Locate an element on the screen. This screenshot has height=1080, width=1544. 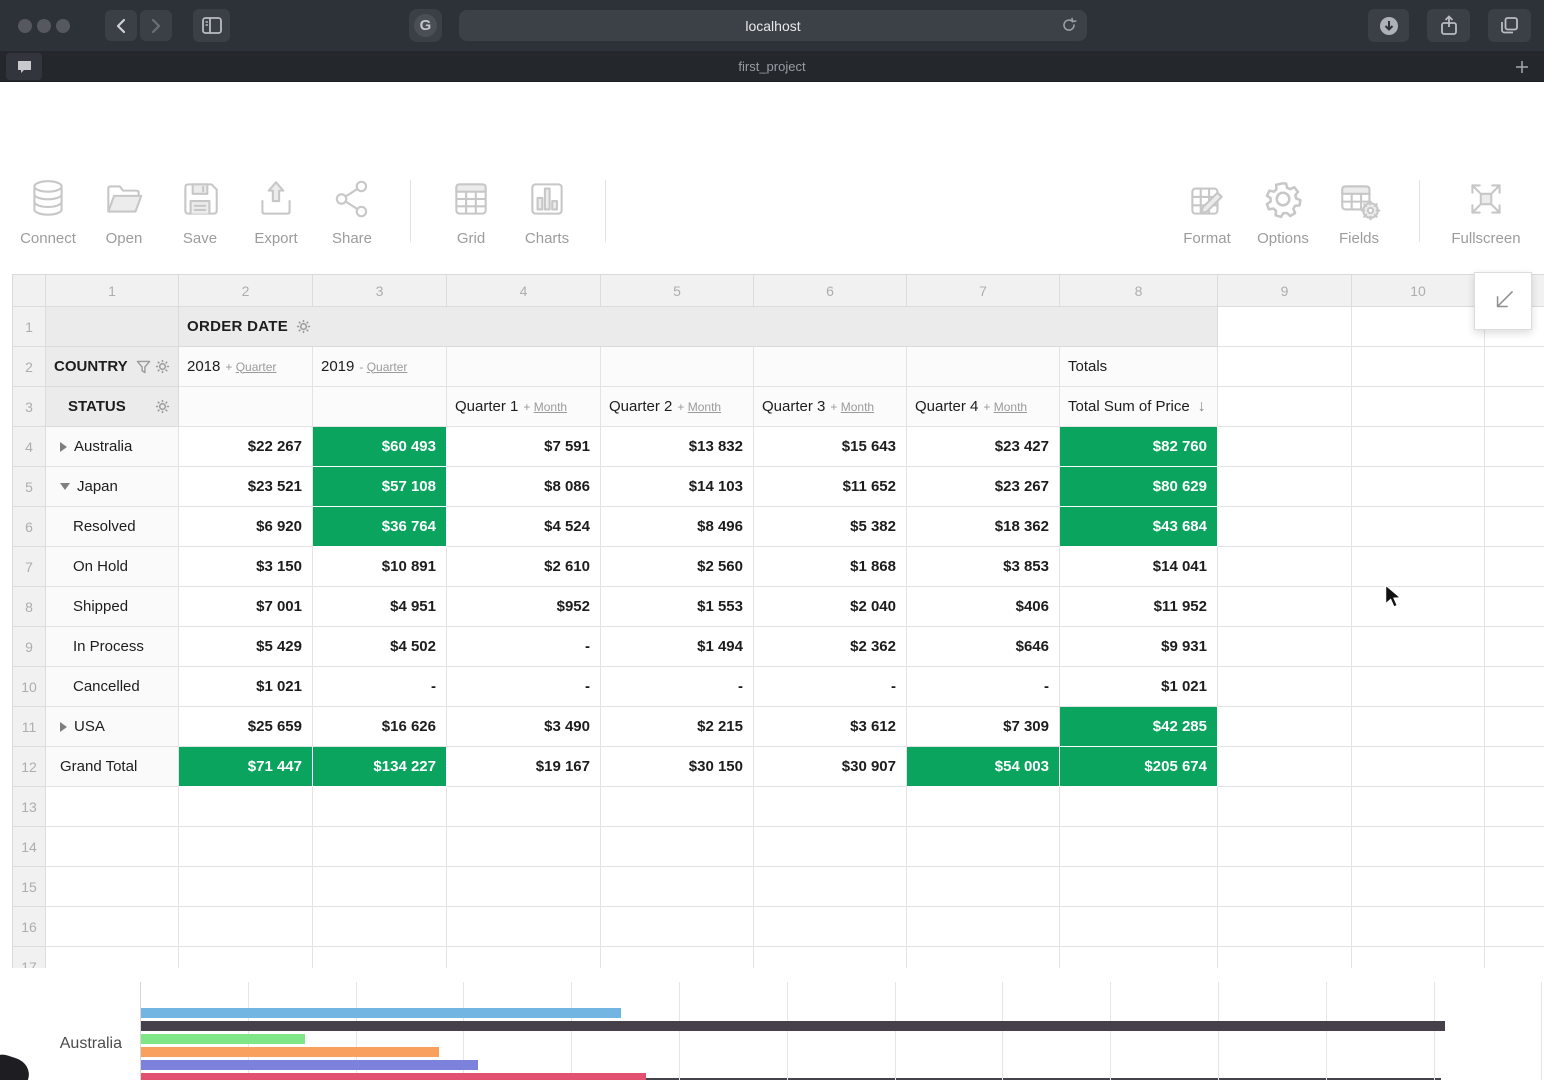
window-close-button is located at coordinates (25, 26).